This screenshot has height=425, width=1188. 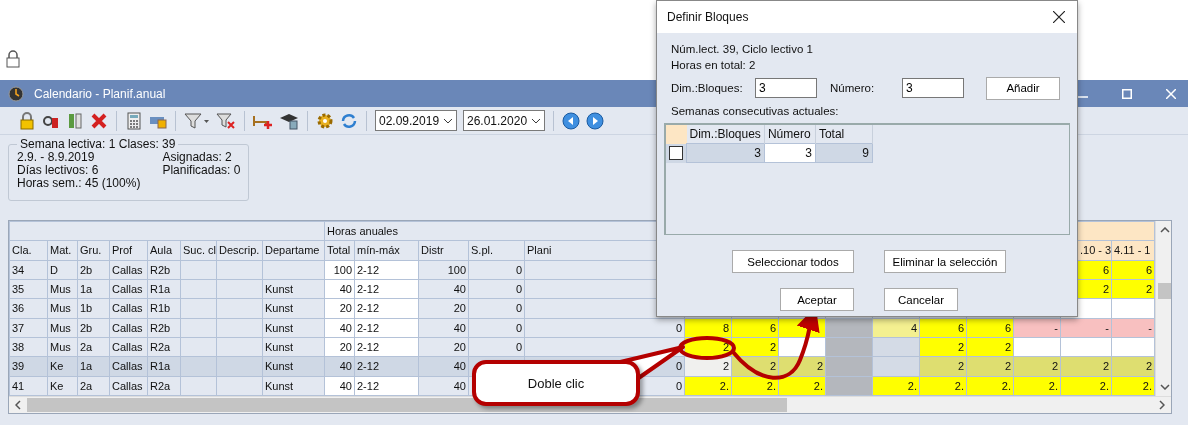 What do you see at coordinates (164, 289) in the screenshot?
I see `table-cell: R1a` at bounding box center [164, 289].